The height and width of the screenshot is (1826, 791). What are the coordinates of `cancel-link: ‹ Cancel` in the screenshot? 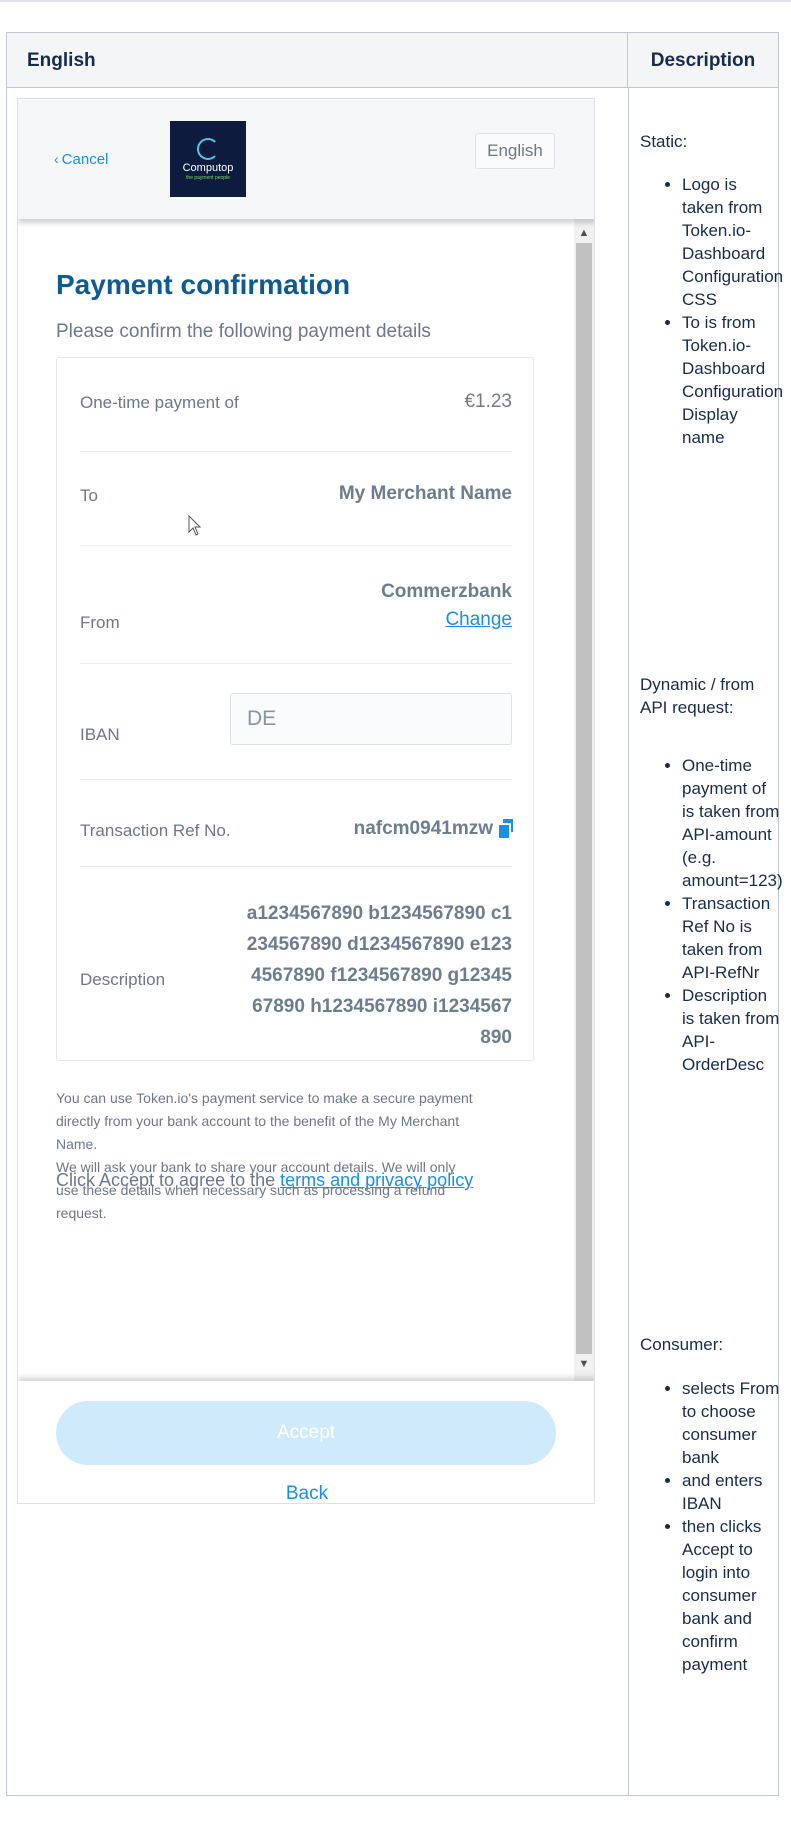 It's located at (81, 159).